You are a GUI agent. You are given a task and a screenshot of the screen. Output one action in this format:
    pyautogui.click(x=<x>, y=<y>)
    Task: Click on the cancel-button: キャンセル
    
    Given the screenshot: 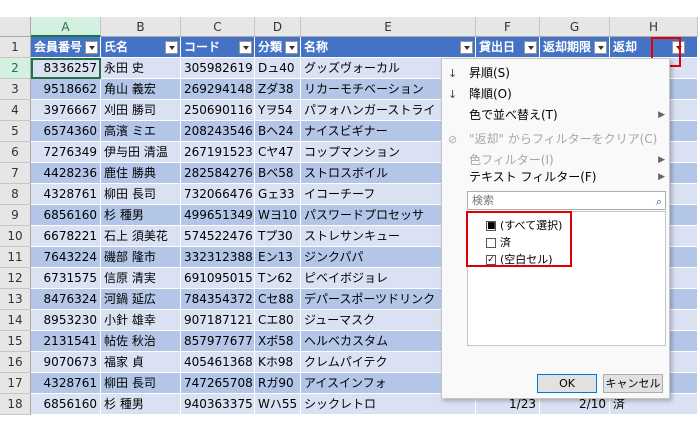 What is the action you would take?
    pyautogui.click(x=633, y=383)
    